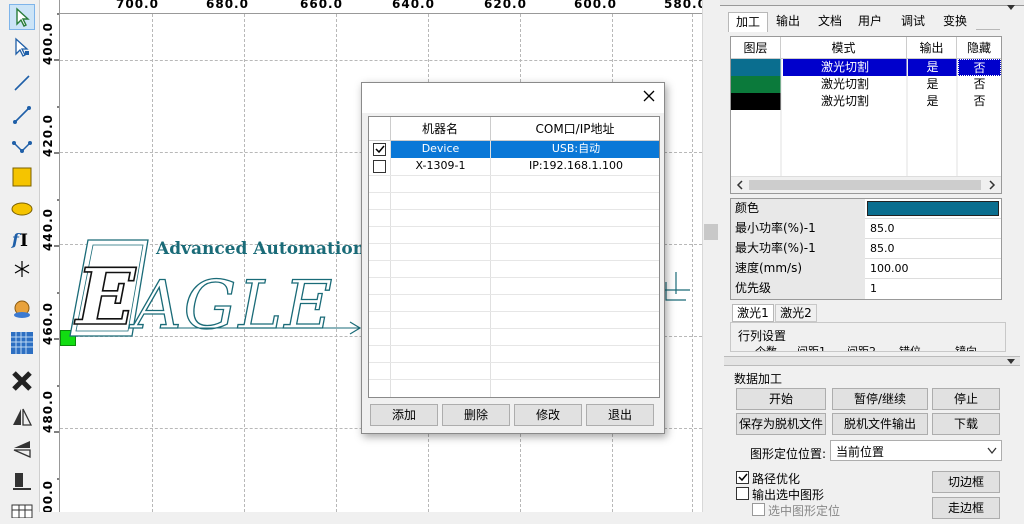 Image resolution: width=1024 pixels, height=524 pixels. What do you see at coordinates (231, 305) in the screenshot?
I see `logo-word: AGLE` at bounding box center [231, 305].